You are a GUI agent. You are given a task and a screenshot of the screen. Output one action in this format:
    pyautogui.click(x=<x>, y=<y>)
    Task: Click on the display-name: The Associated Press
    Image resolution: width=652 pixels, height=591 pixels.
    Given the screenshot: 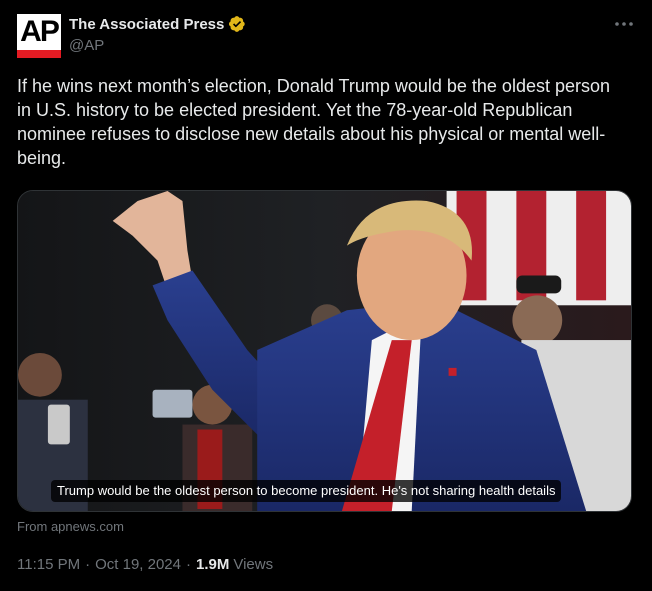 What is the action you would take?
    pyautogui.click(x=146, y=24)
    